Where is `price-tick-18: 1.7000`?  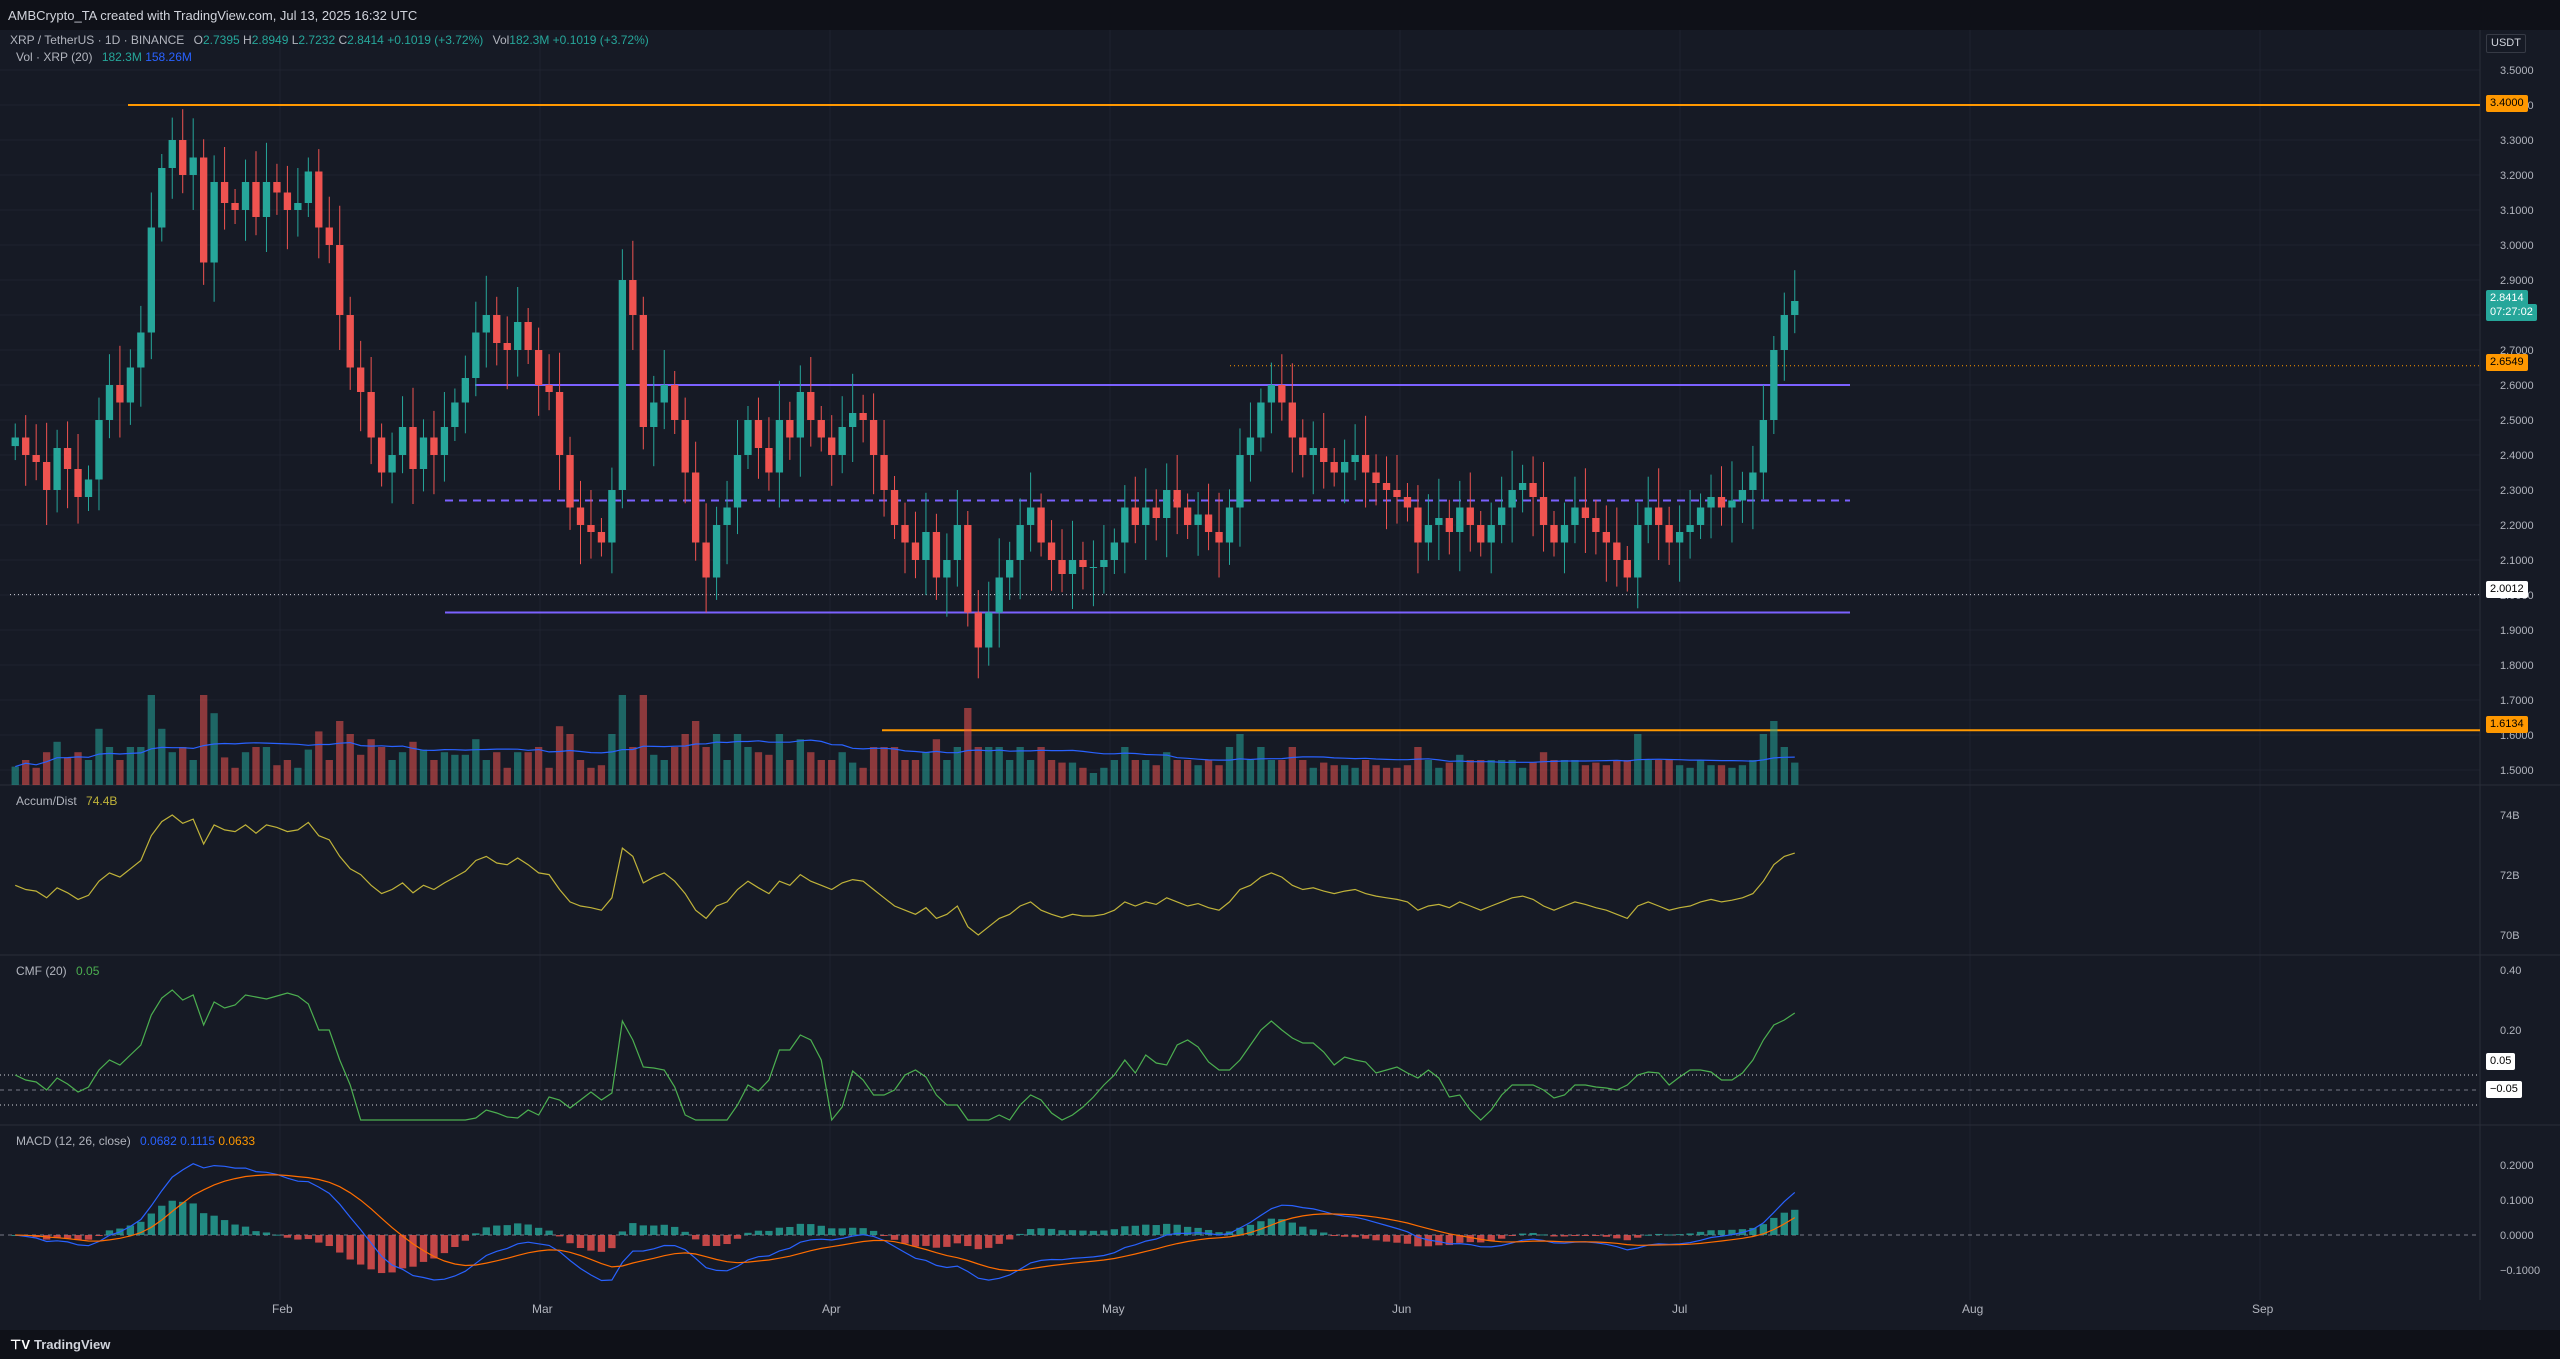
price-tick-18: 1.7000 is located at coordinates (2517, 701).